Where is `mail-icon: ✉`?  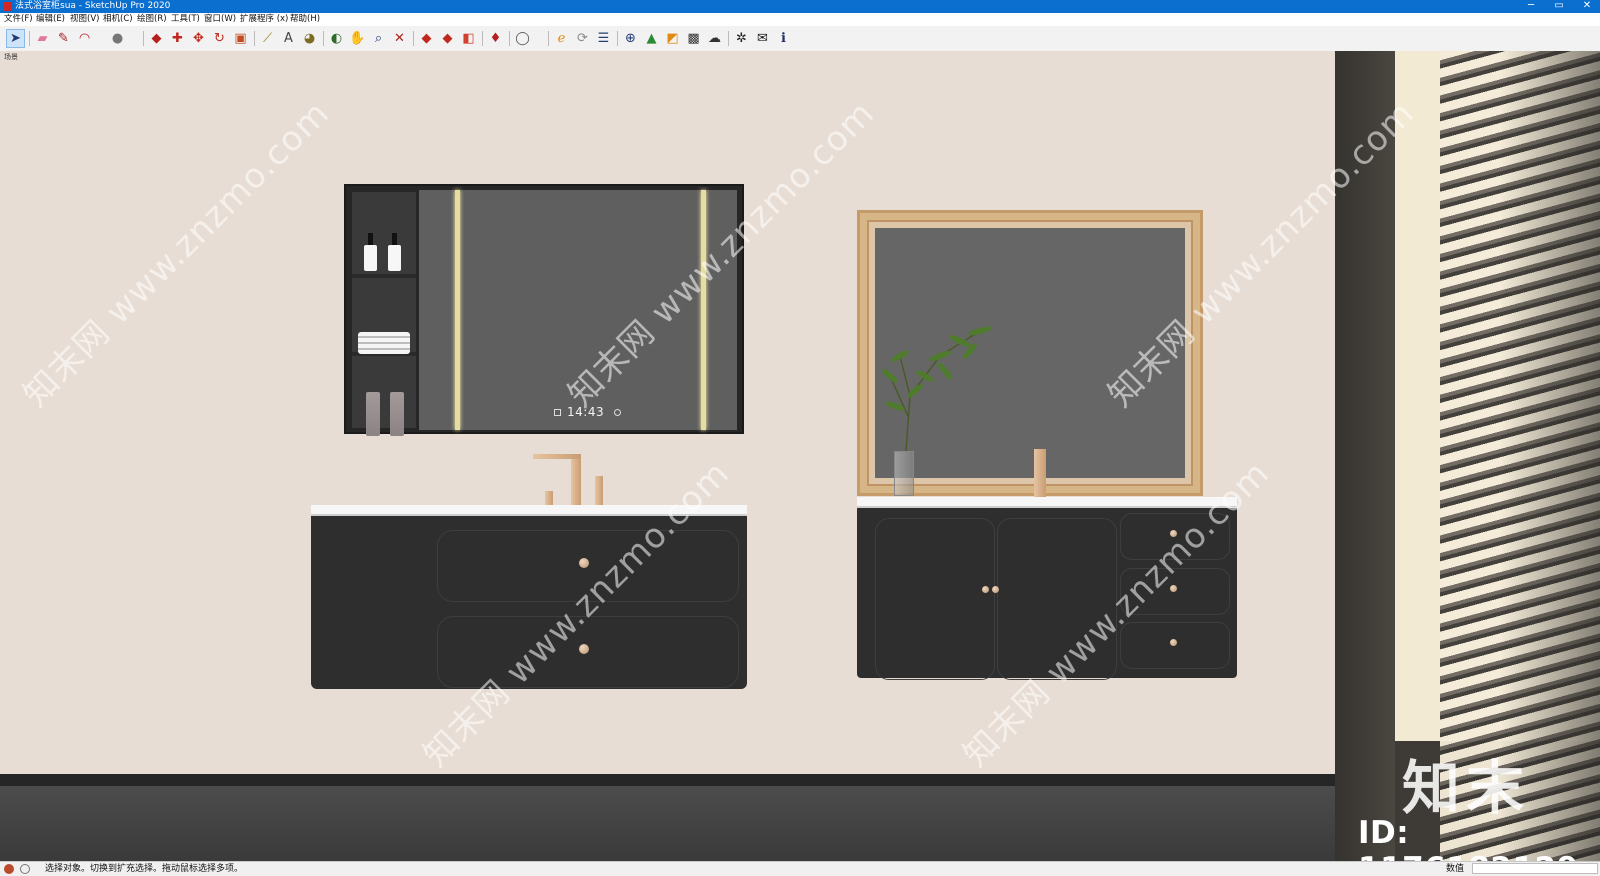
mail-icon: ✉ is located at coordinates (762, 38).